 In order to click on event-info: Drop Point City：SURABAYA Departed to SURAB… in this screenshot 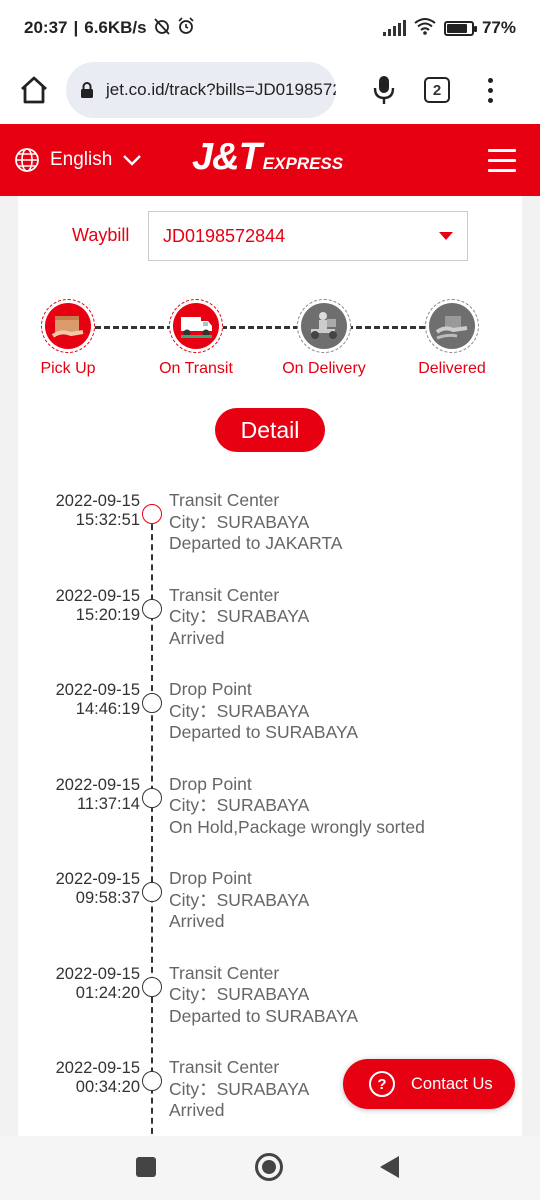, I will do `click(263, 711)`.